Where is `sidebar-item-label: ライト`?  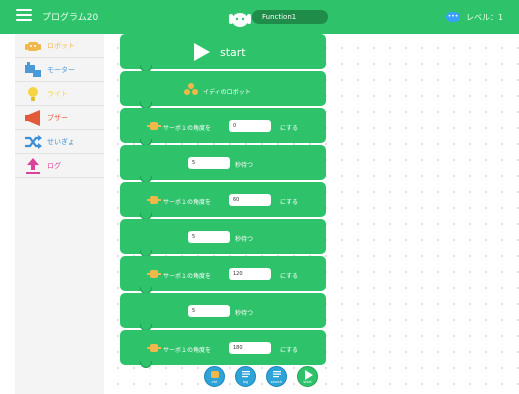 sidebar-item-label: ライト is located at coordinates (57, 94).